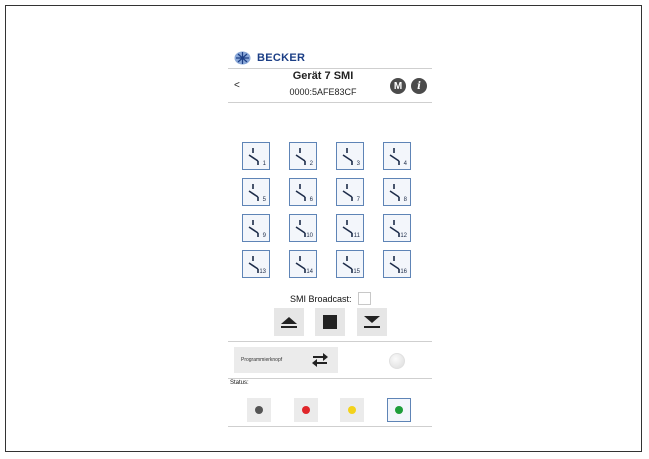 Image resolution: width=649 pixels, height=459 pixels. I want to click on stop-button, so click(330, 322).